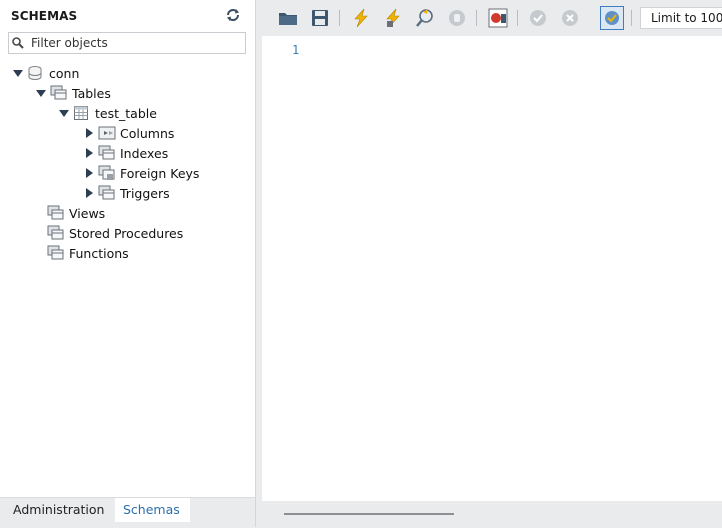 The height and width of the screenshot is (528, 722). I want to click on toggle-error-icon, so click(498, 18).